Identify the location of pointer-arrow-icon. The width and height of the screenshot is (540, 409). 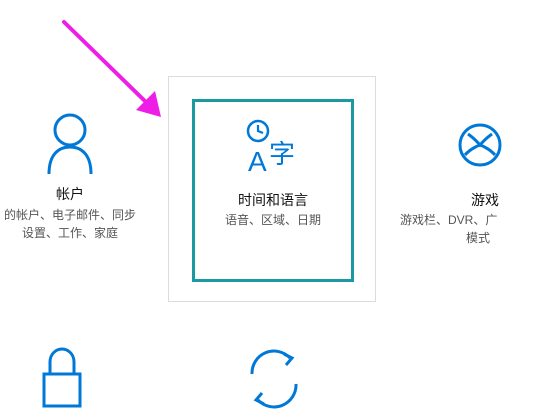
(115, 70).